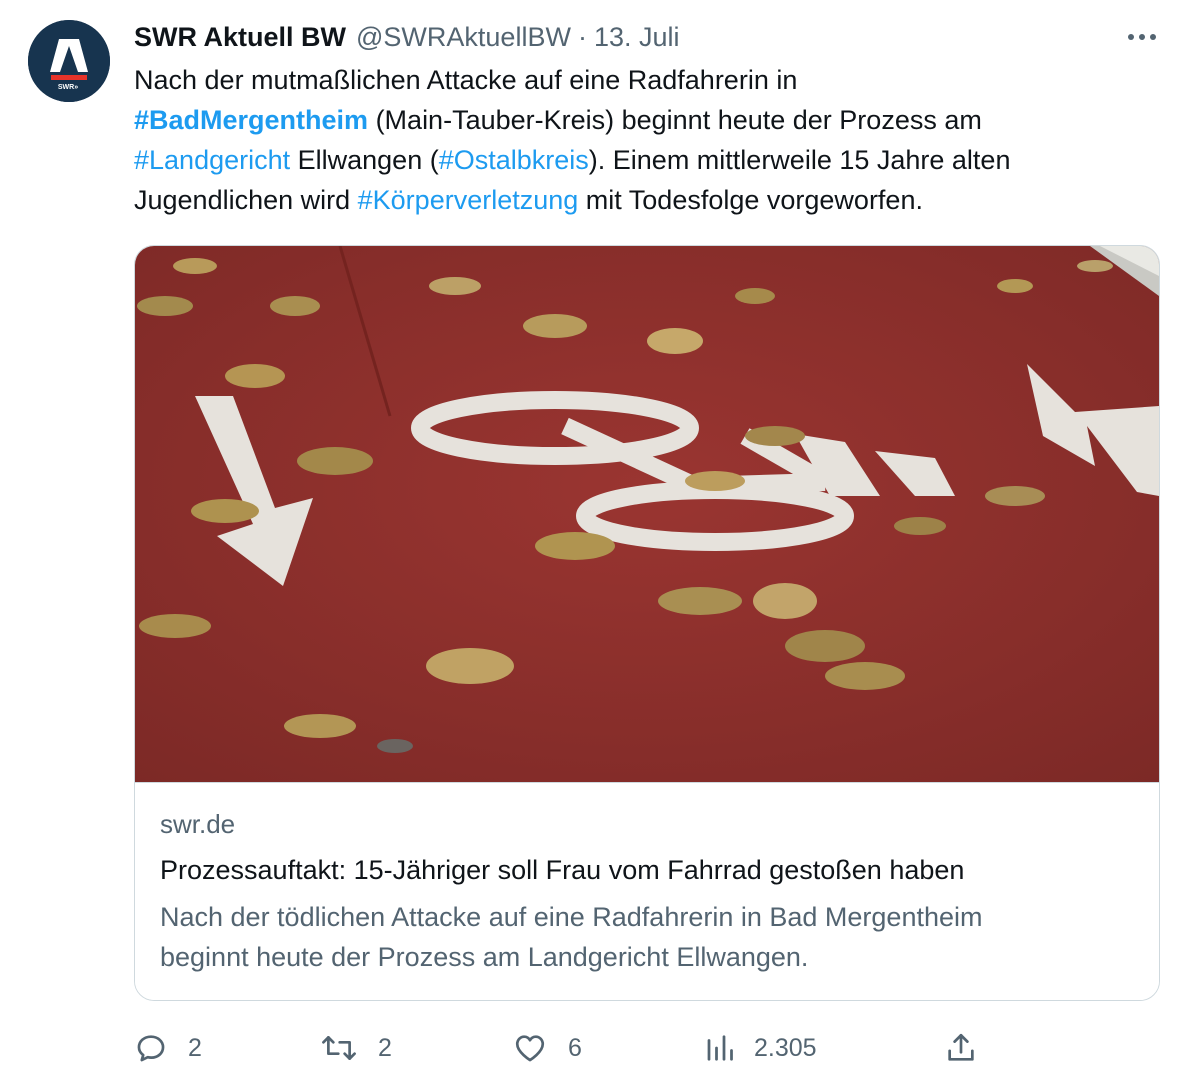  I want to click on tweet-header: SWR Aktuell BW @SWRAktuellBW · 13. Juli, so click(407, 37).